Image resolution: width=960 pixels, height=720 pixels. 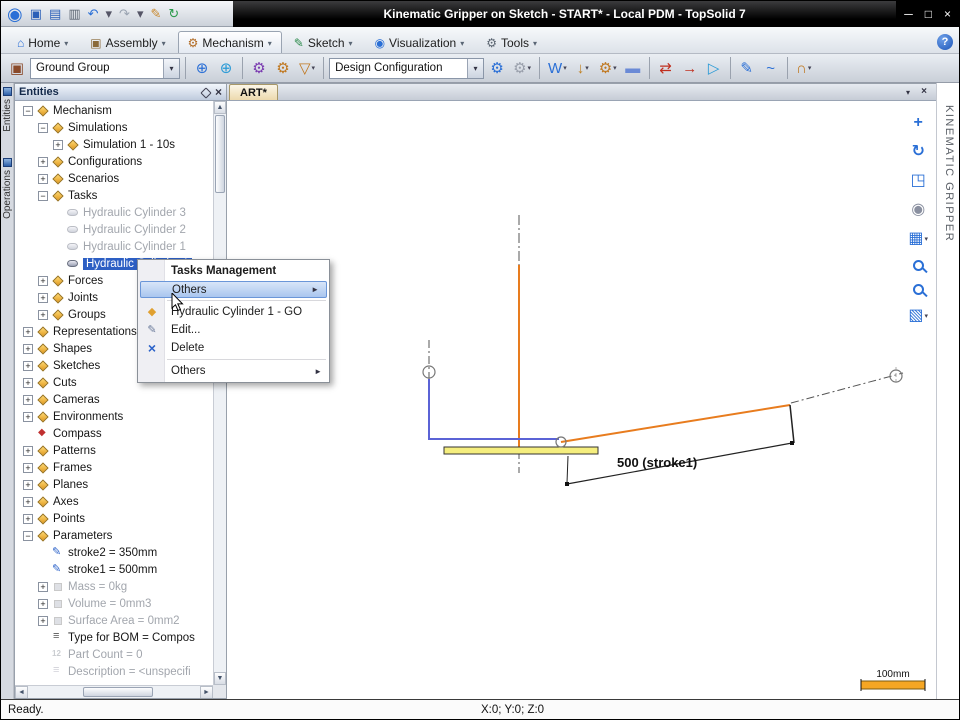 What do you see at coordinates (283, 68) in the screenshot?
I see `slider-joint-icon: ⚙` at bounding box center [283, 68].